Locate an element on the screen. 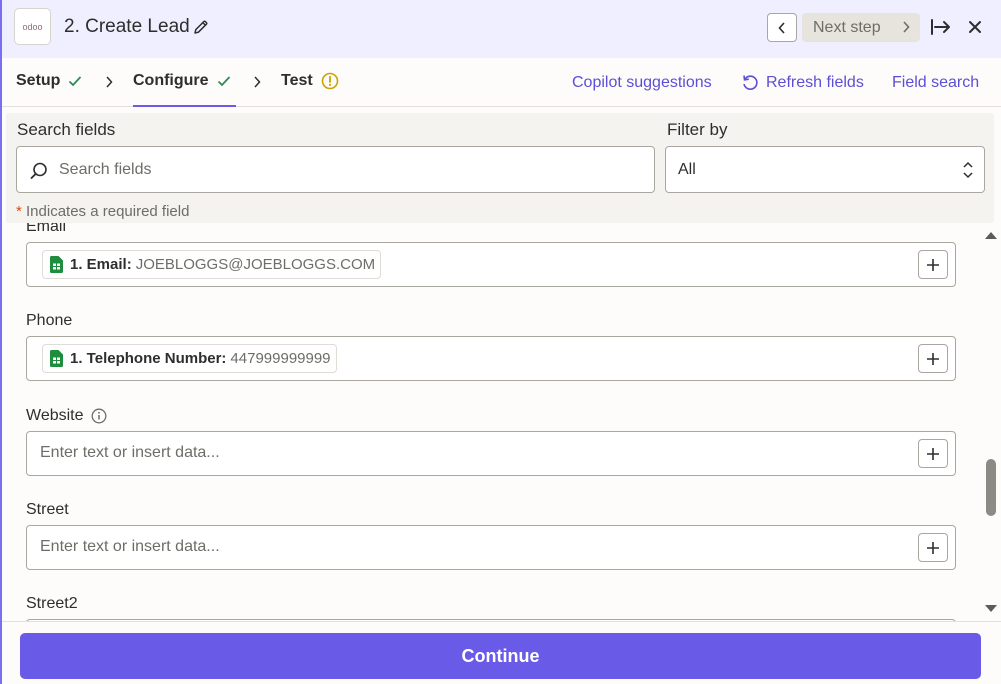  chip-value: JOEBLOGGS@JOEBLOGGS.COM is located at coordinates (255, 264).